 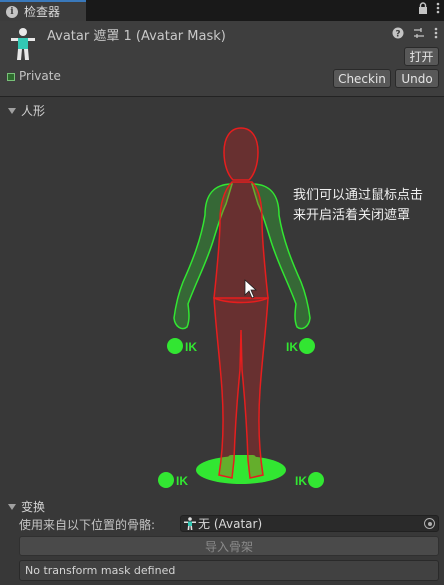 What do you see at coordinates (429, 523) in the screenshot?
I see `object-picker-icon` at bounding box center [429, 523].